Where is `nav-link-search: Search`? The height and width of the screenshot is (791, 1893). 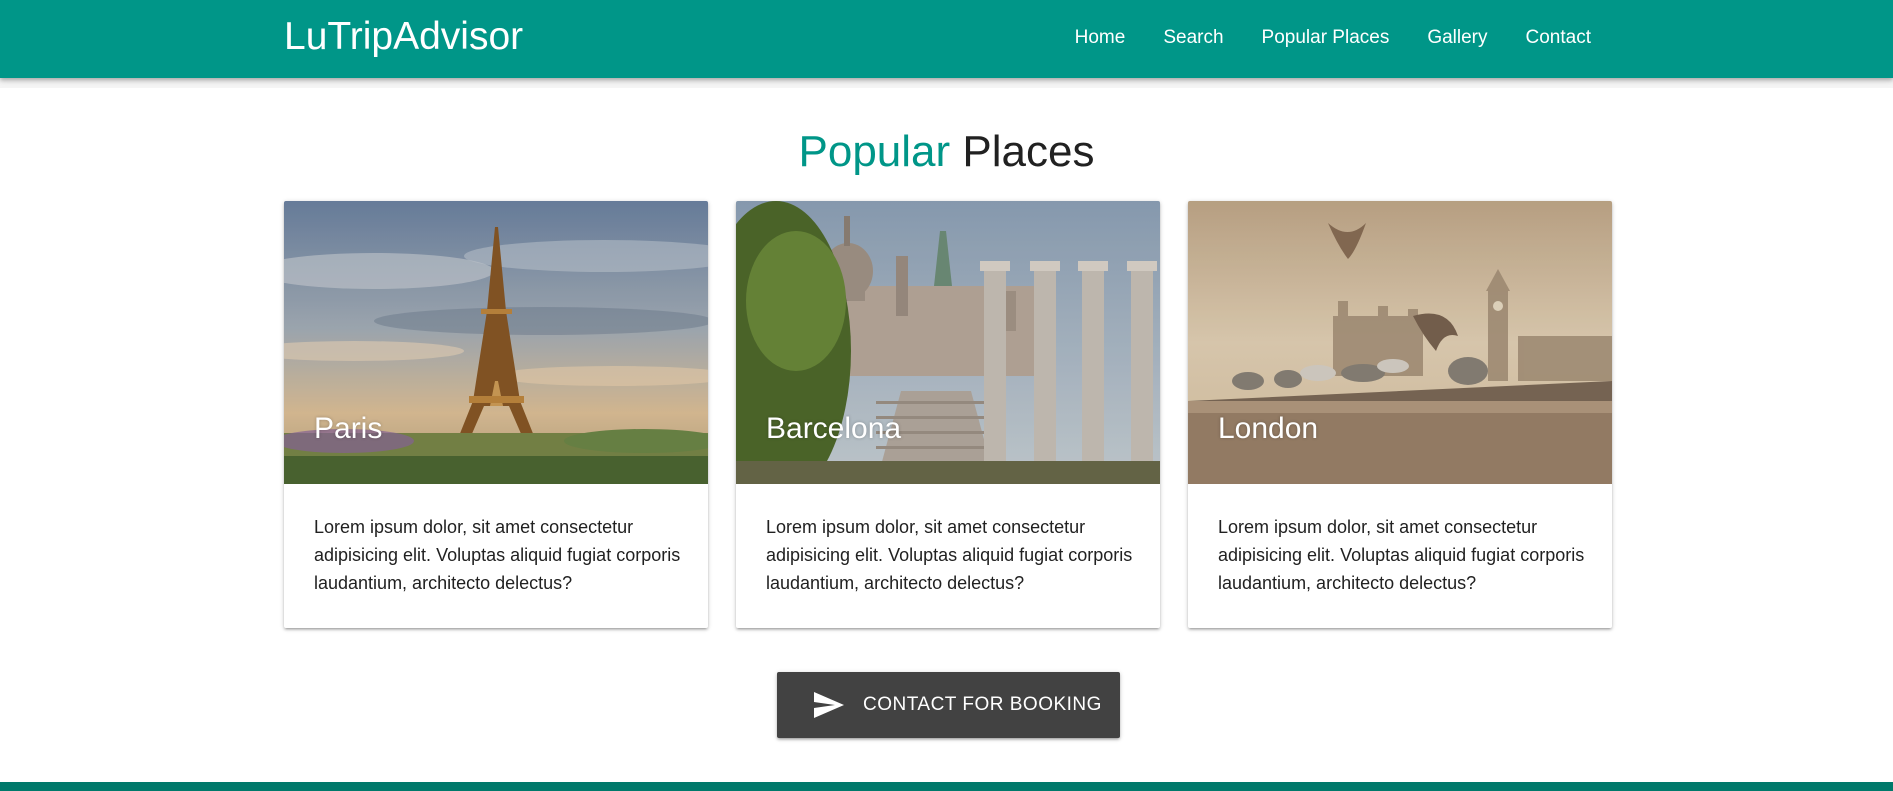 nav-link-search: Search is located at coordinates (1193, 38).